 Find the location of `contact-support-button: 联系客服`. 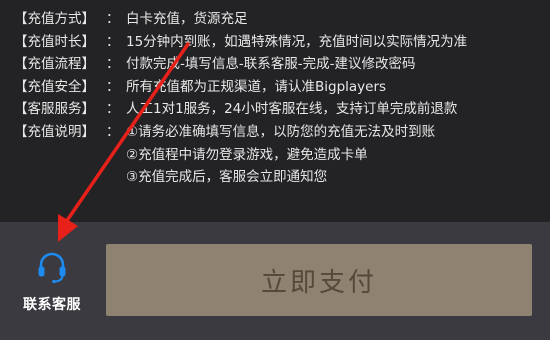

contact-support-button: 联系客服 is located at coordinates (52, 286).